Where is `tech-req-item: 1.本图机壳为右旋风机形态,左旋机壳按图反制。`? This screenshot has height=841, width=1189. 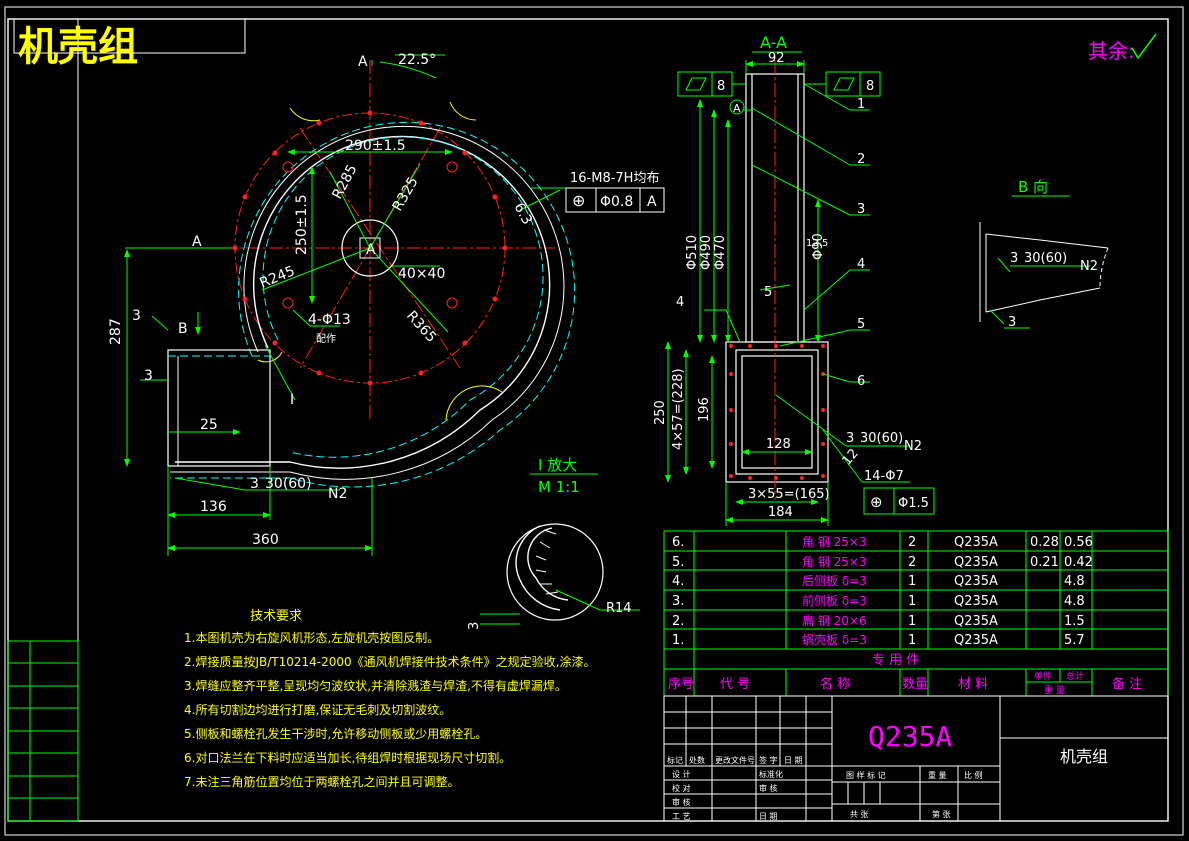
tech-req-item: 1.本图机壳为右旋风机形态,左旋机壳按图反制。 is located at coordinates (311, 637).